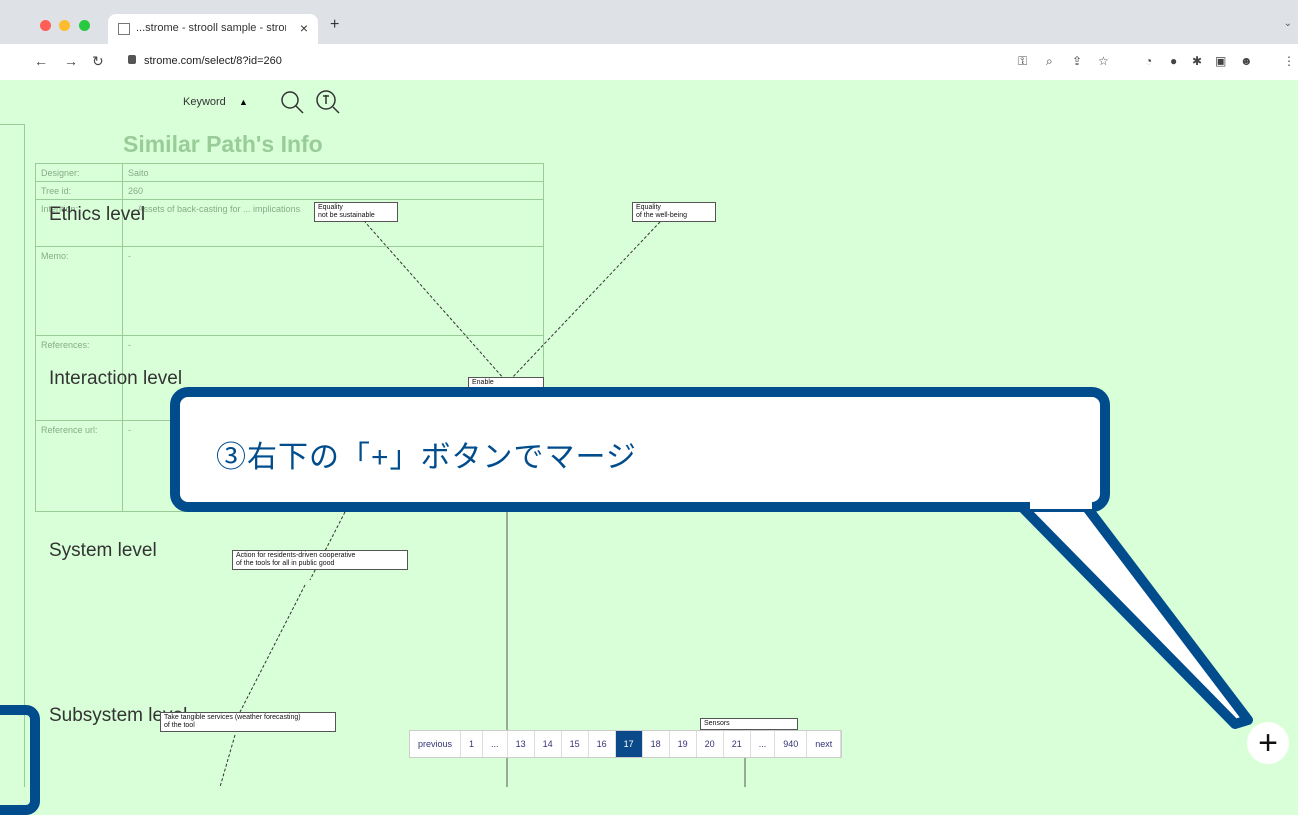 The width and height of the screenshot is (1298, 815). What do you see at coordinates (1061, 502) in the screenshot?
I see `callout-pointer-fill` at bounding box center [1061, 502].